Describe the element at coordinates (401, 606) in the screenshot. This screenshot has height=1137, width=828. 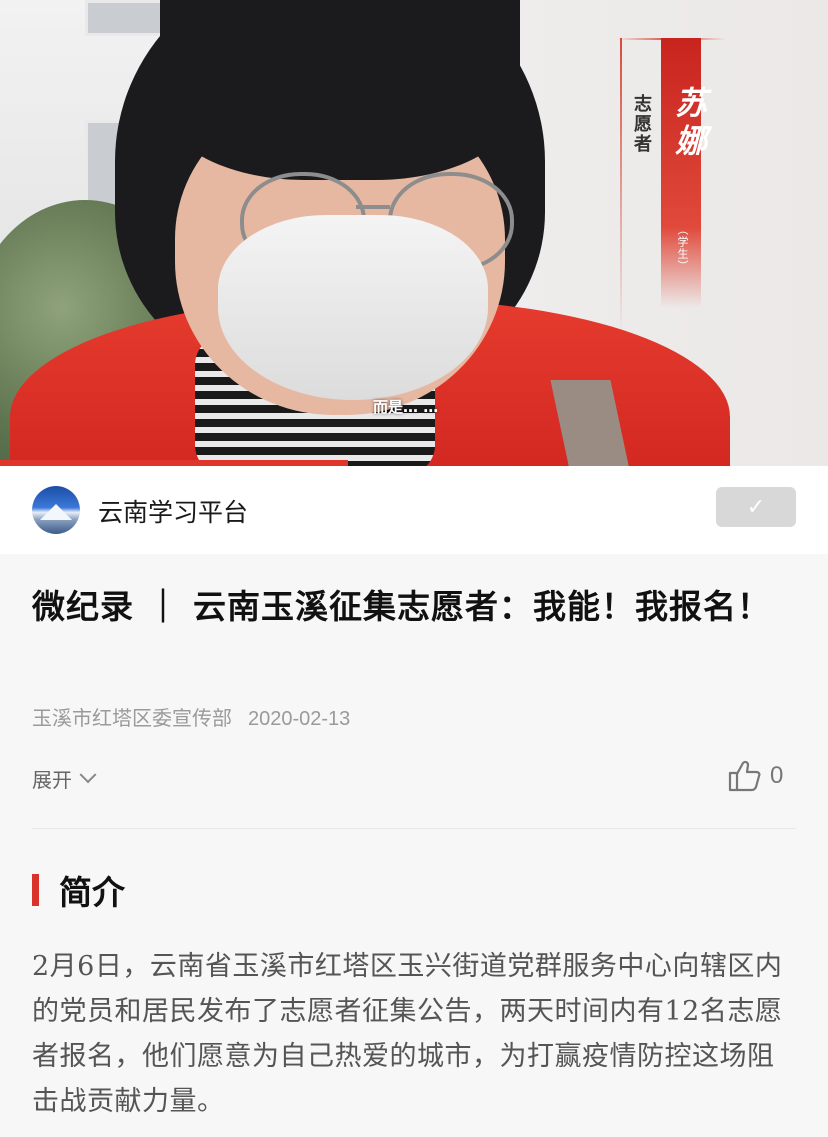
I see `article-title: 微纪录 ｜ 云南玉溪征集志愿者：我能！我报名！` at that location.